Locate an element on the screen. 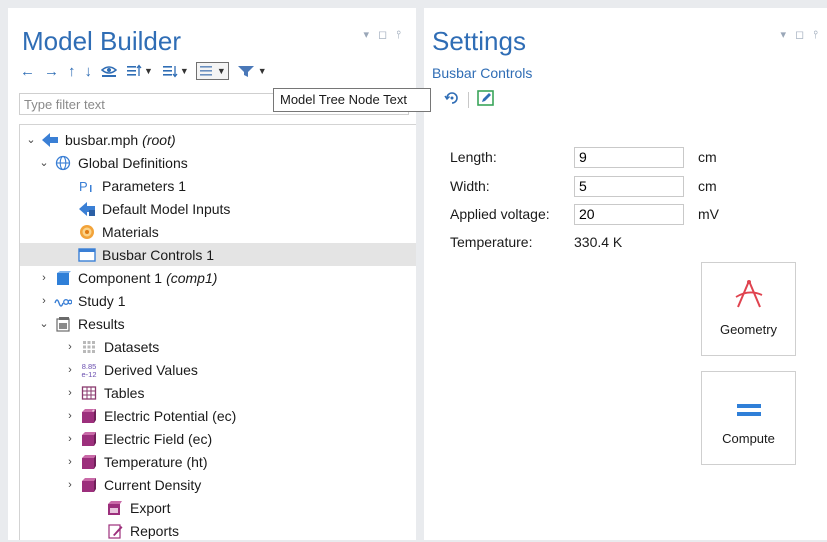  tree-item-study: › Study 1 is located at coordinates (218, 300).